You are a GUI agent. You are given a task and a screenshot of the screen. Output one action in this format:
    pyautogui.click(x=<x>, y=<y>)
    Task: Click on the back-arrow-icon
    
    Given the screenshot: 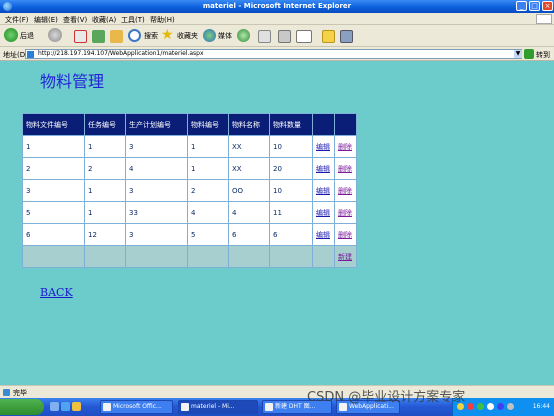 What is the action you would take?
    pyautogui.click(x=11, y=35)
    